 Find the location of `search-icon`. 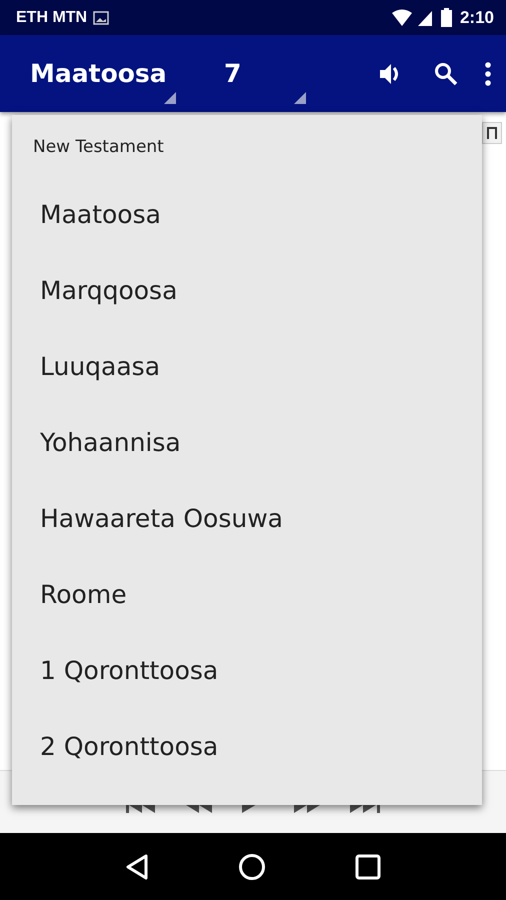

search-icon is located at coordinates (446, 74).